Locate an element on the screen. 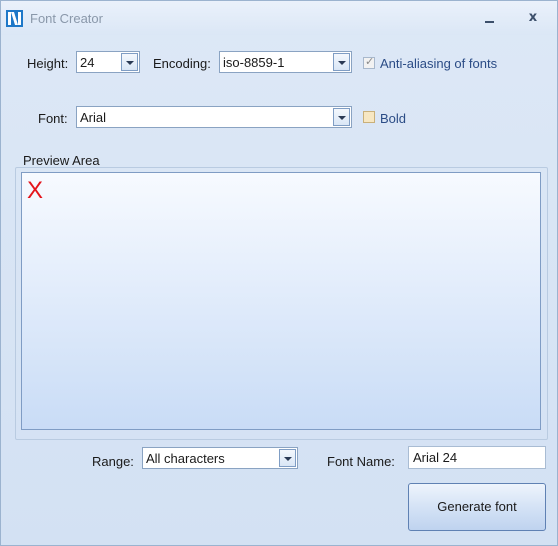  range-select: All characters is located at coordinates (220, 458).